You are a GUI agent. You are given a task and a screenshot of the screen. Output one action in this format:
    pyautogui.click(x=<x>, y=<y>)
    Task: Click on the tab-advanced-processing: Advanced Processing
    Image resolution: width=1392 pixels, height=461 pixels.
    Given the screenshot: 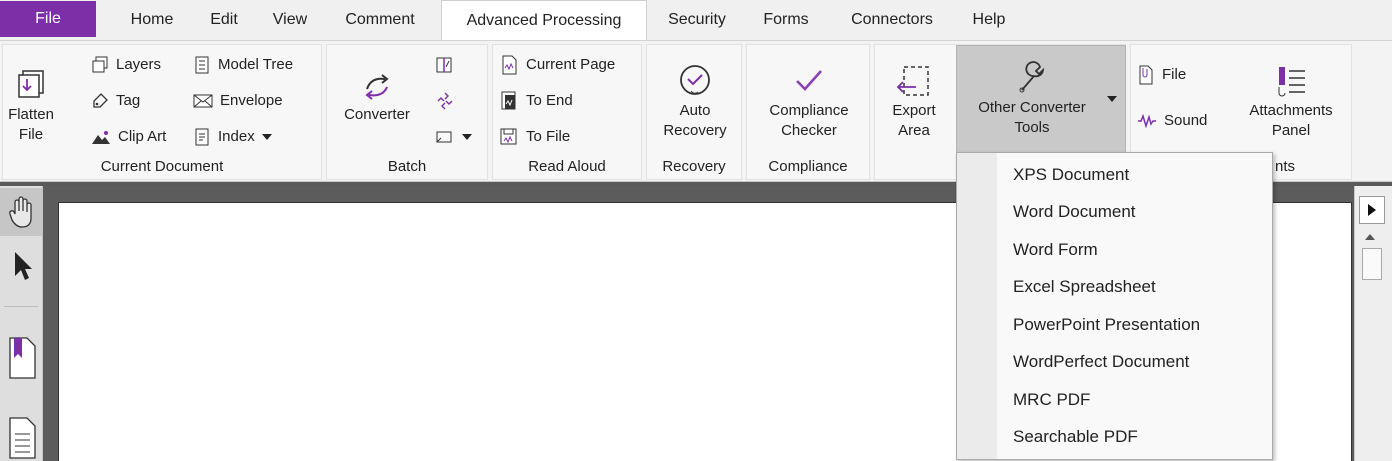 What is the action you would take?
    pyautogui.click(x=544, y=20)
    